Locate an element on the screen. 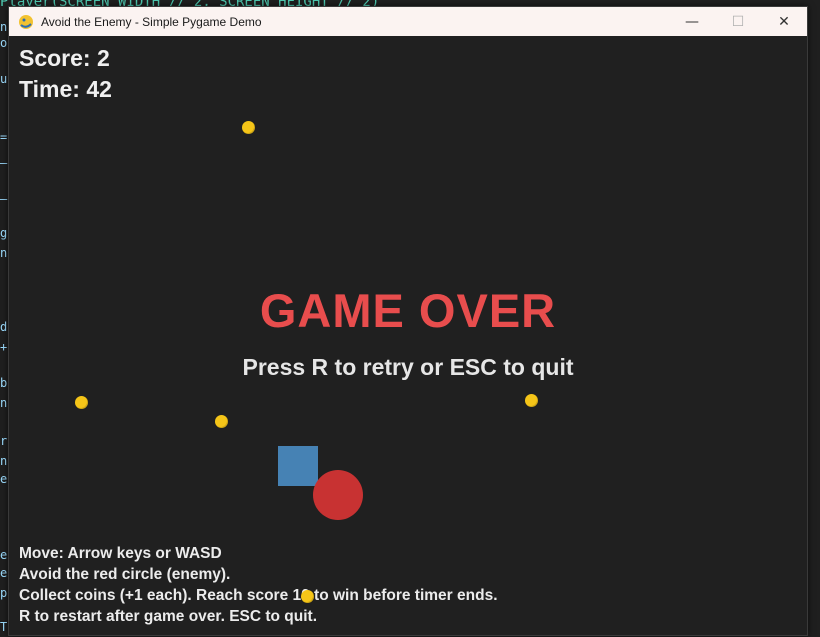  minimize-button: — is located at coordinates (692, 21).